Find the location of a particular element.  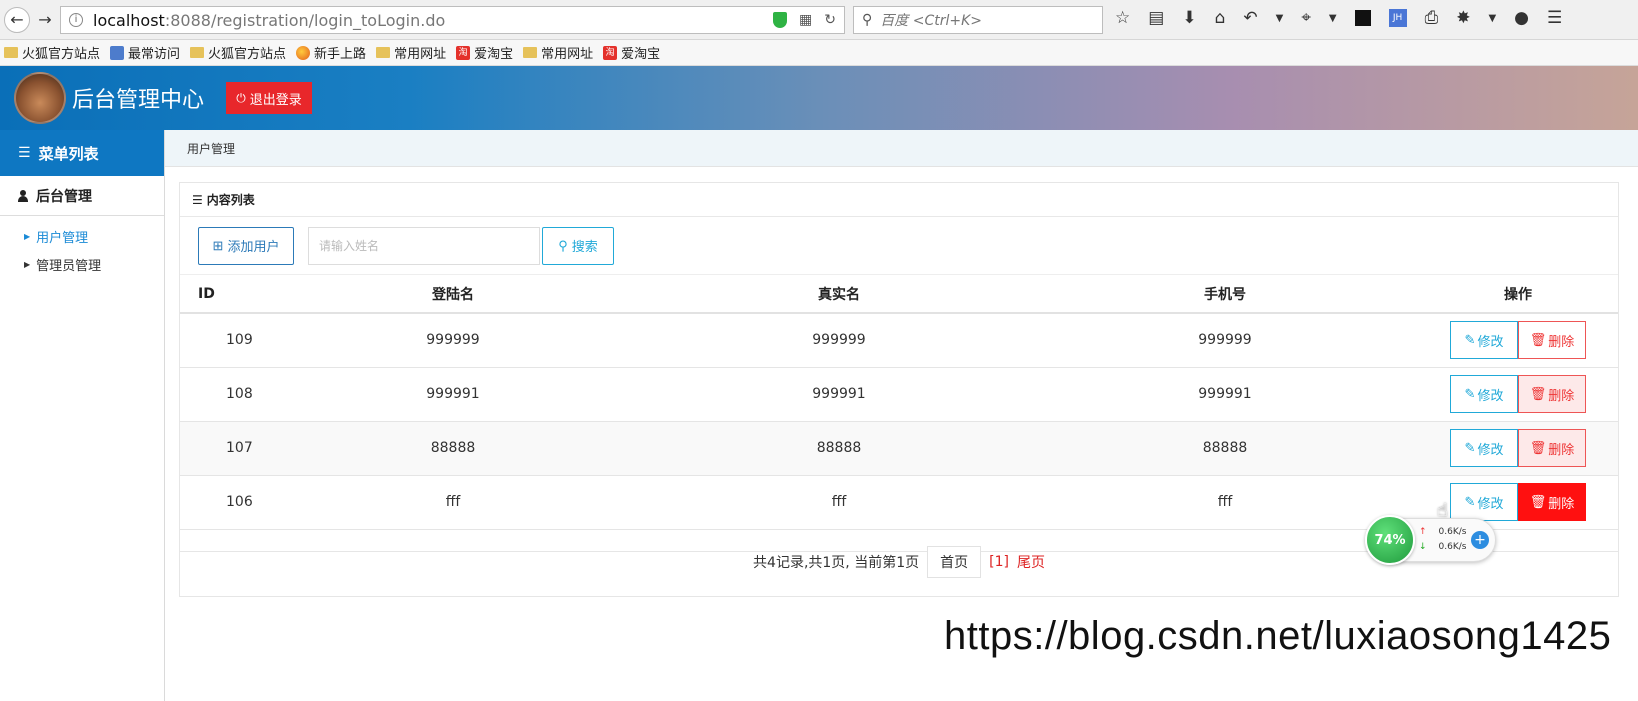

breadcrumb-label: 用户管理 is located at coordinates (211, 148).